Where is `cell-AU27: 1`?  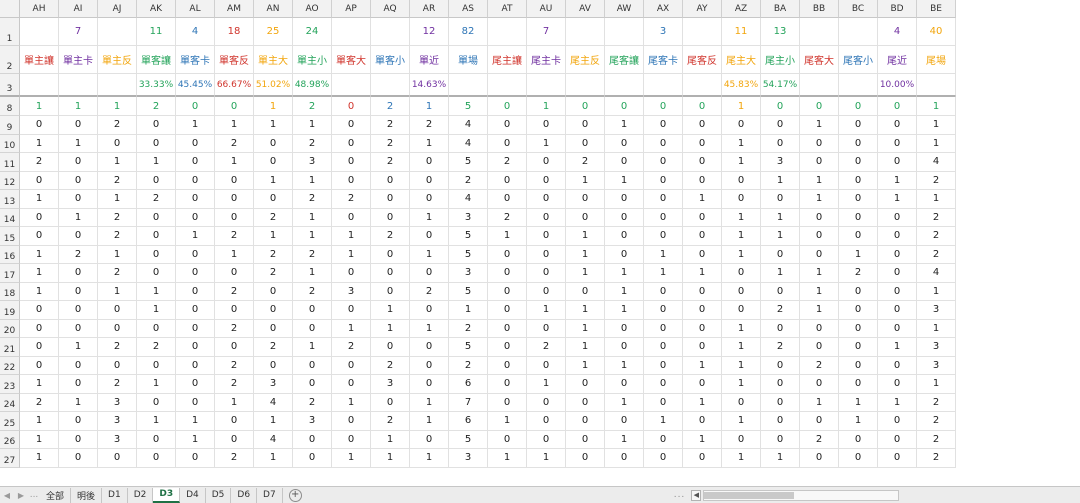 cell-AU27: 1 is located at coordinates (546, 458).